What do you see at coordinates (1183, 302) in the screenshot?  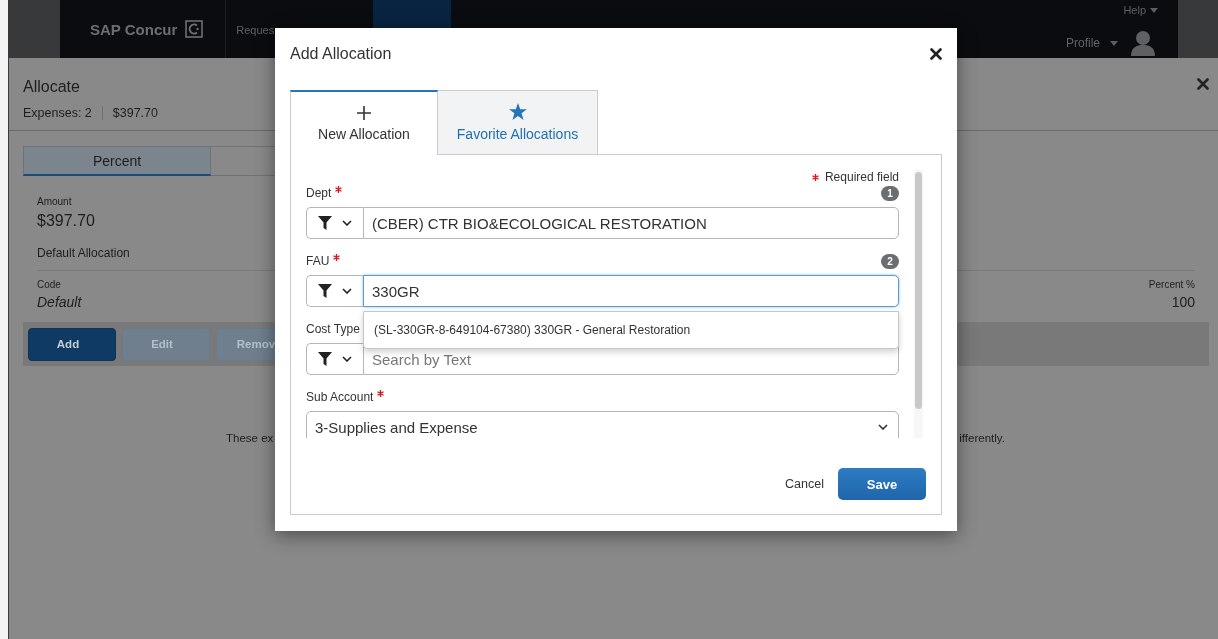 I see `percent-value: 100` at bounding box center [1183, 302].